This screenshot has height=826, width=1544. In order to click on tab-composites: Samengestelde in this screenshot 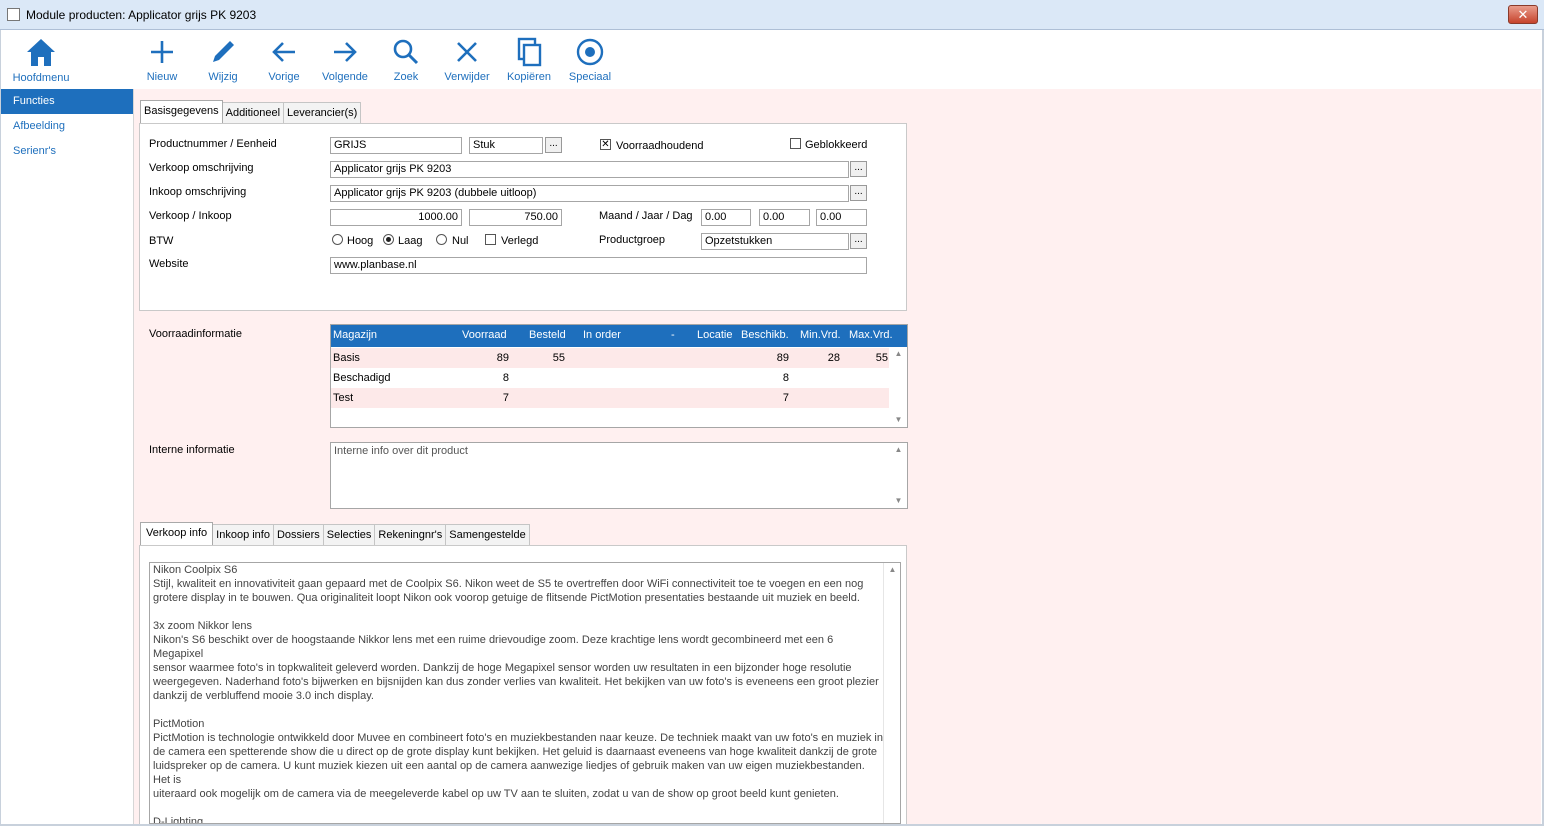, I will do `click(487, 534)`.